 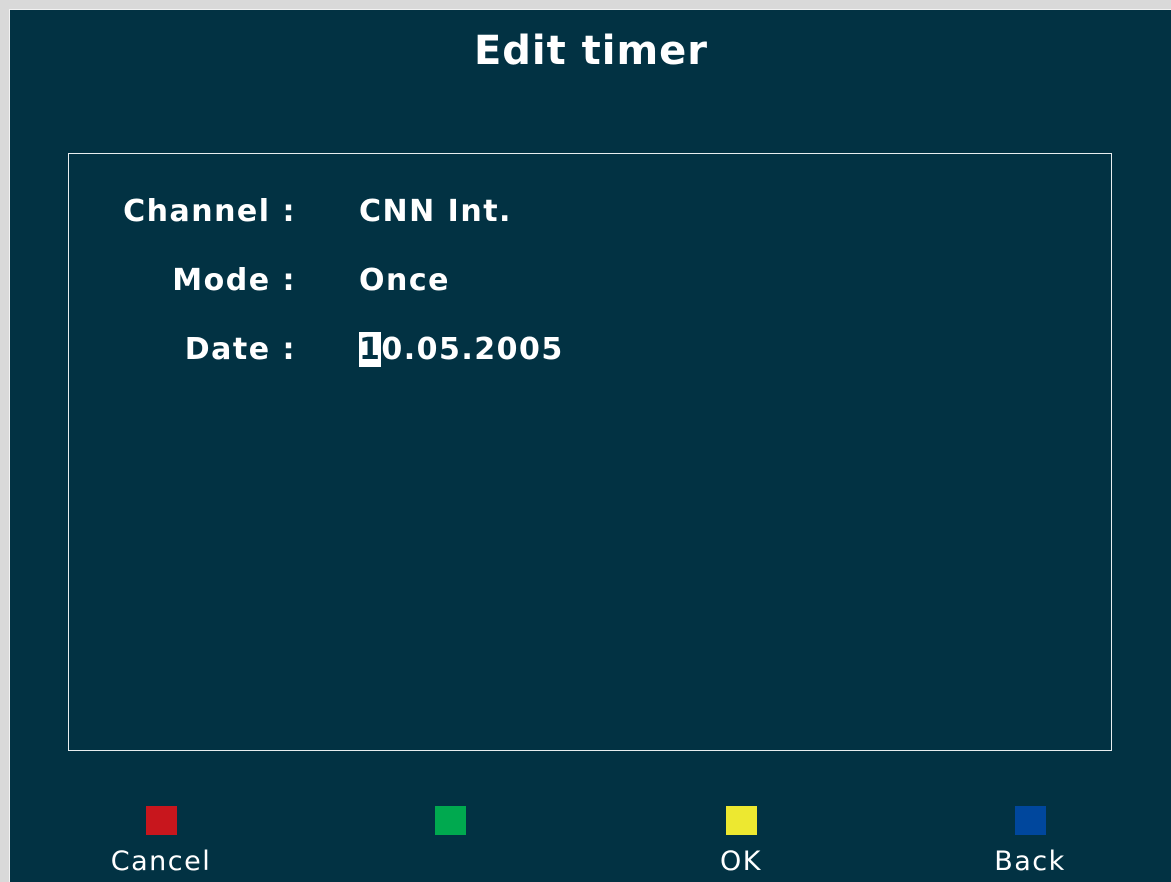 What do you see at coordinates (741, 861) in the screenshot?
I see `ok-button-label: OK` at bounding box center [741, 861].